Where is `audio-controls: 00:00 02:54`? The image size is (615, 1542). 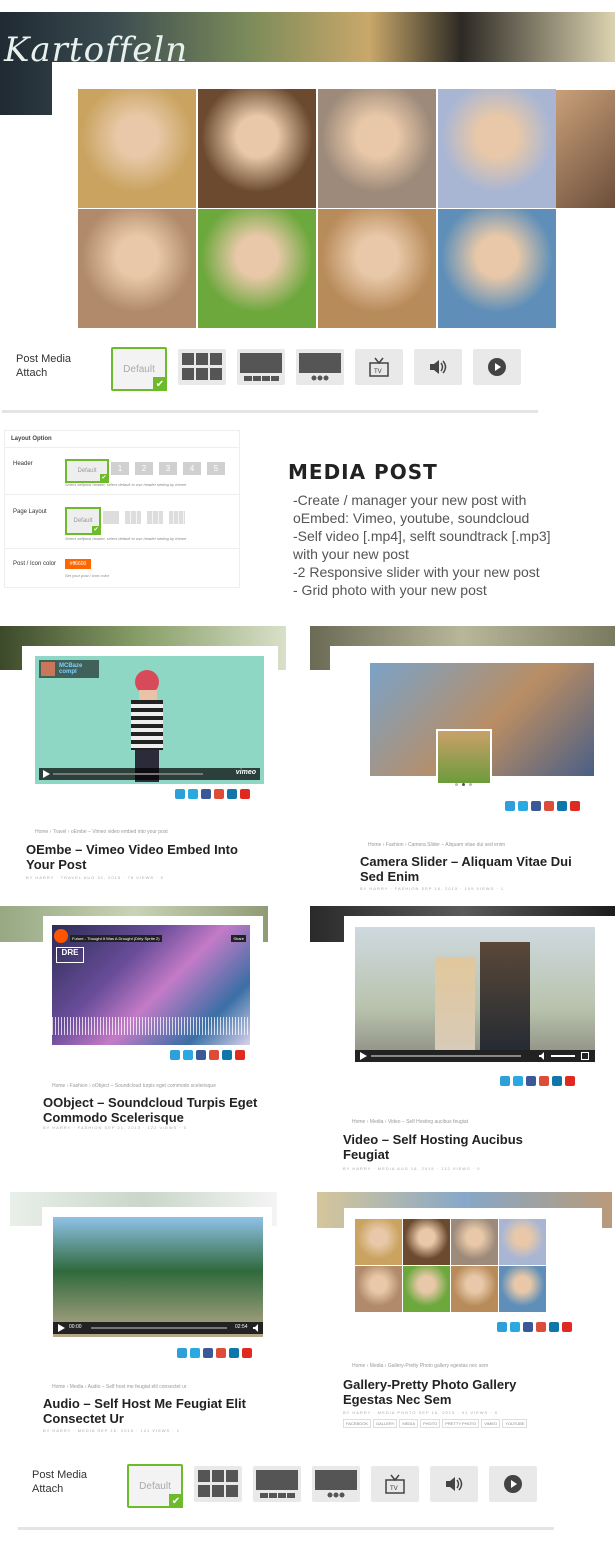
audio-controls: 00:00 02:54 is located at coordinates (158, 1328).